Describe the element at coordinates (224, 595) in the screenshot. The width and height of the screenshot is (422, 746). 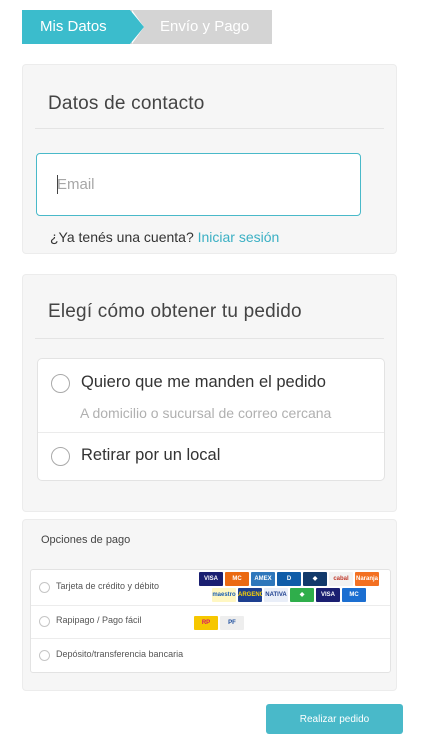
I see `maestro-logo: maestro` at that location.